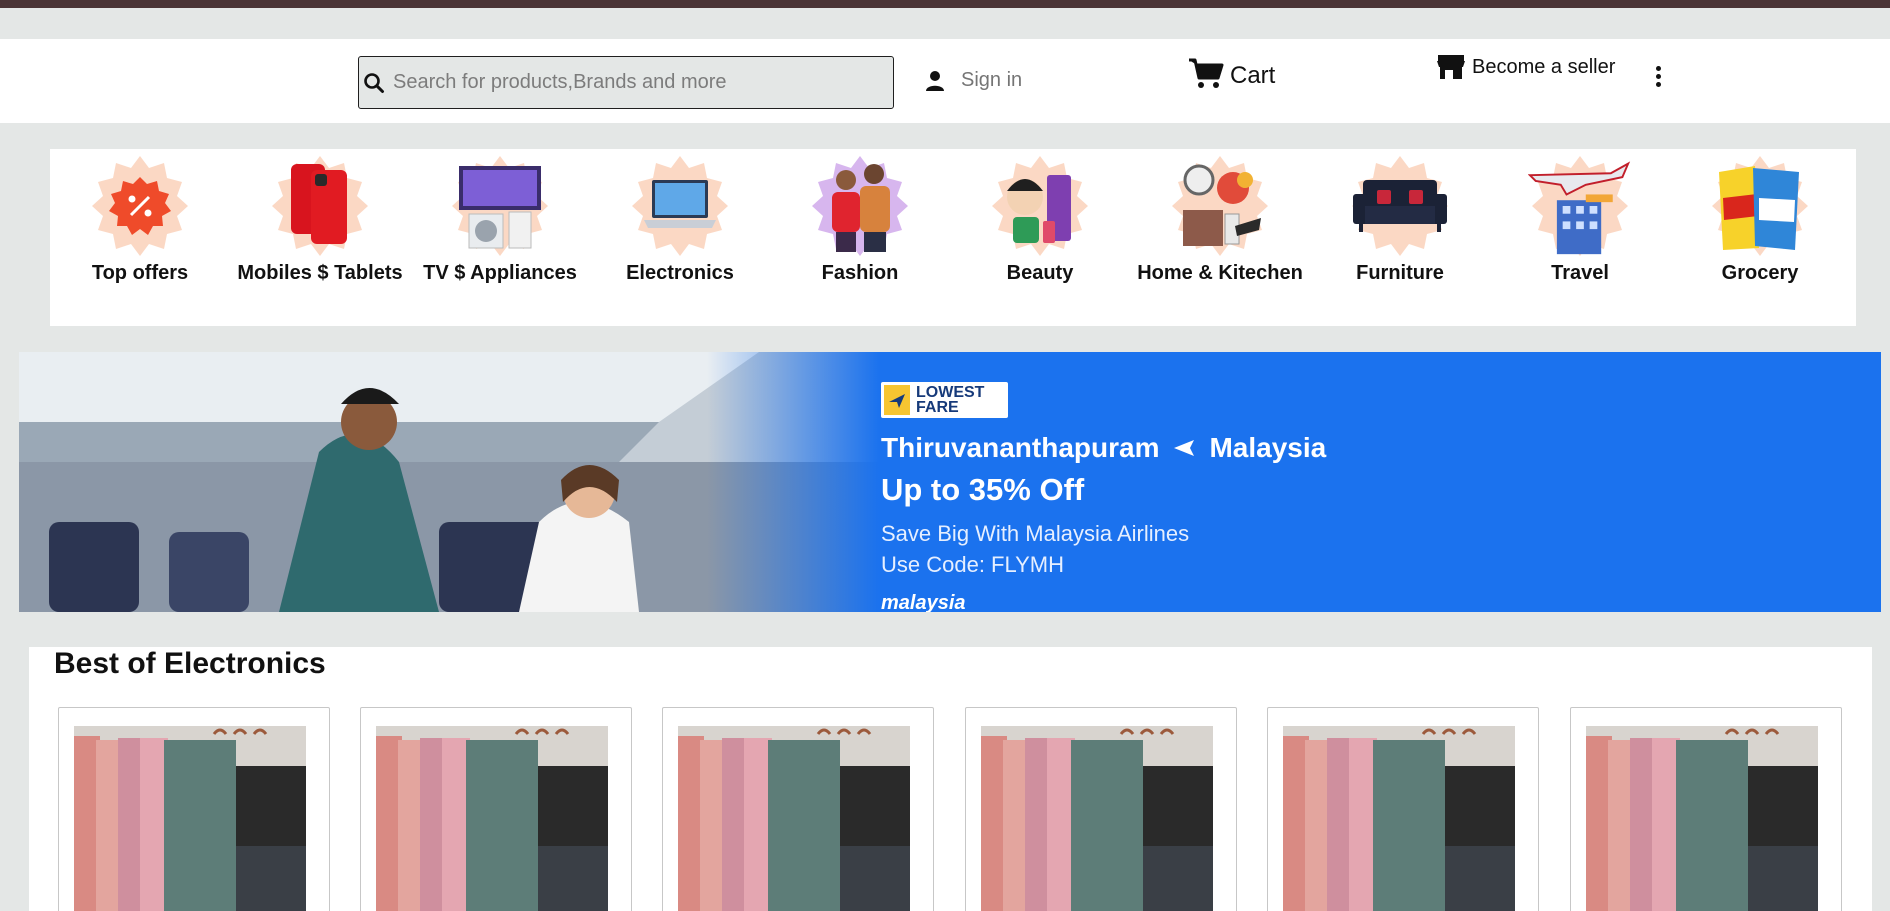  I want to click on sofa-icon, so click(1400, 206).